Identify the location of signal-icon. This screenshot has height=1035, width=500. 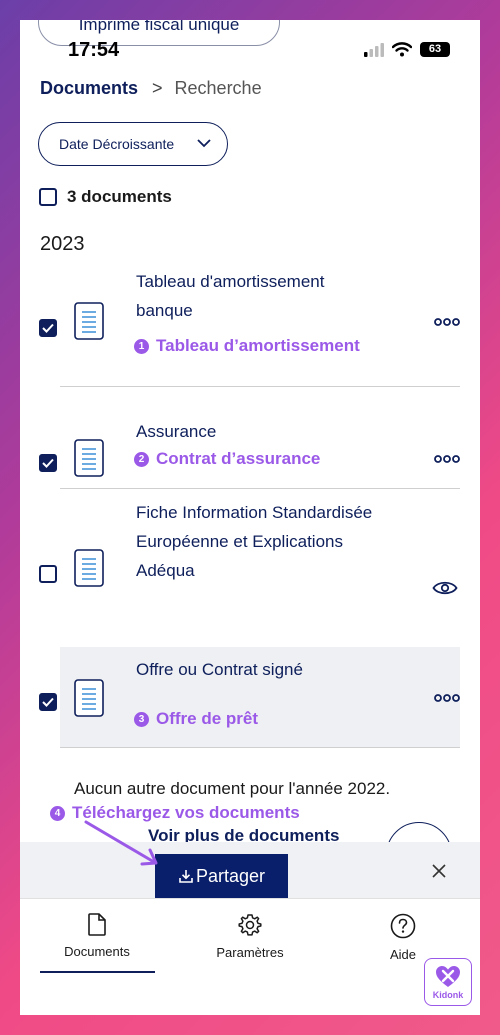
(374, 49).